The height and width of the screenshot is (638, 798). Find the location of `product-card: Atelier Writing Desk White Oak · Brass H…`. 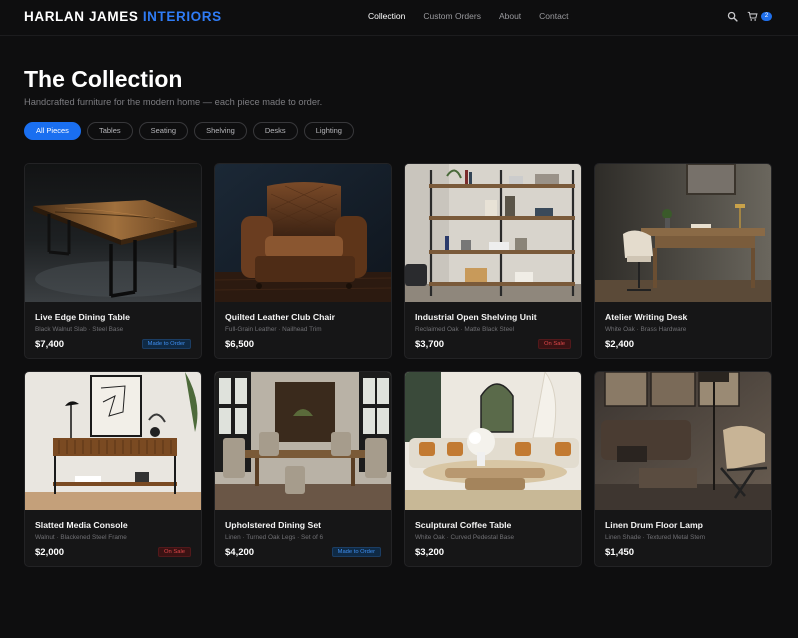

product-card: Atelier Writing Desk White Oak · Brass H… is located at coordinates (683, 261).